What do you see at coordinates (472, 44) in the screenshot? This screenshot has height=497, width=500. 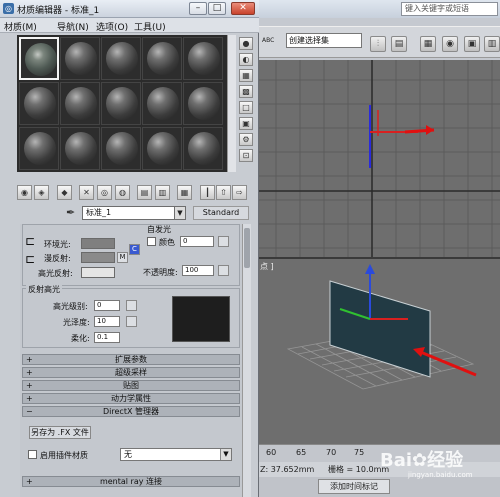 I see `render-setup-icon: ▣` at bounding box center [472, 44].